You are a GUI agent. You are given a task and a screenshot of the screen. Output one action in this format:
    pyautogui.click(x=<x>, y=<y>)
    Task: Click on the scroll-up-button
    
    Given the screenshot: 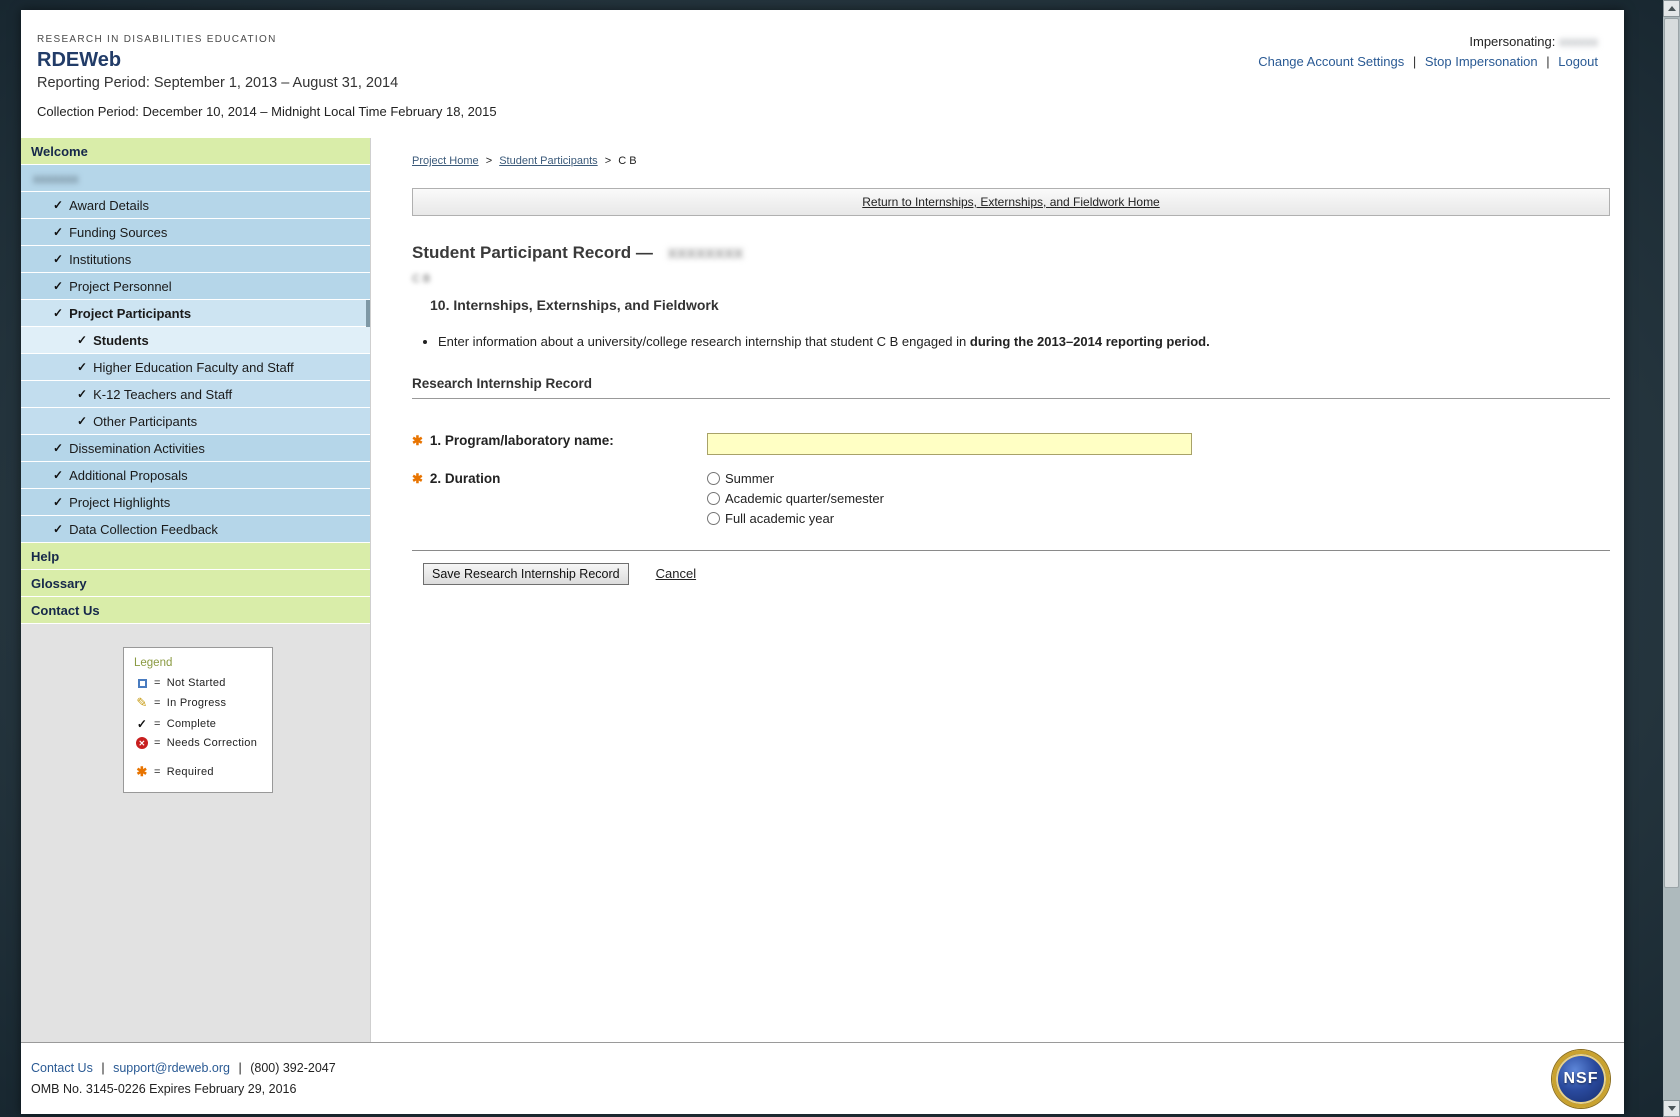 What is the action you would take?
    pyautogui.click(x=1671, y=8)
    